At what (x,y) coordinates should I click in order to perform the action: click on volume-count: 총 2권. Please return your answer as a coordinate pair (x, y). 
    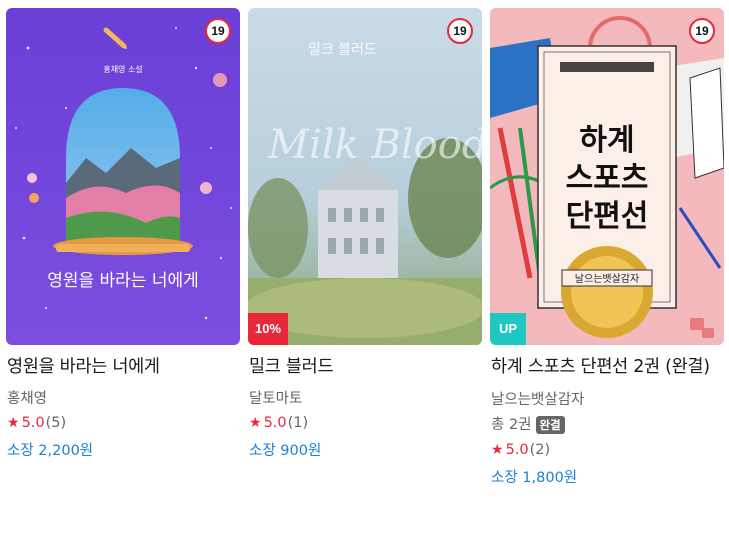
    Looking at the image, I should click on (511, 425).